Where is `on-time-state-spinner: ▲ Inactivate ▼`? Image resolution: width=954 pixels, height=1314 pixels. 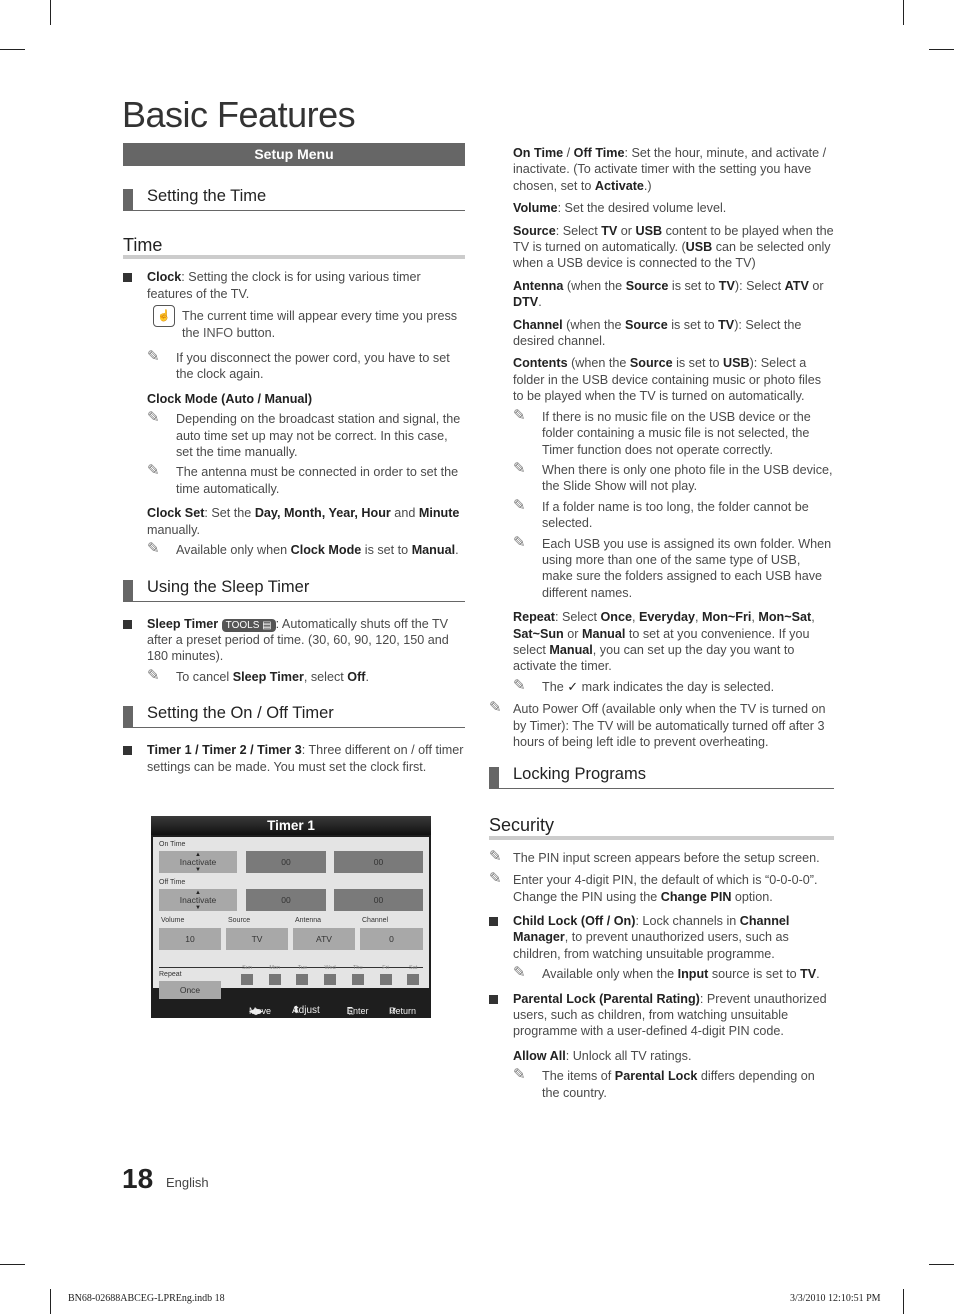 on-time-state-spinner: ▲ Inactivate ▼ is located at coordinates (198, 862).